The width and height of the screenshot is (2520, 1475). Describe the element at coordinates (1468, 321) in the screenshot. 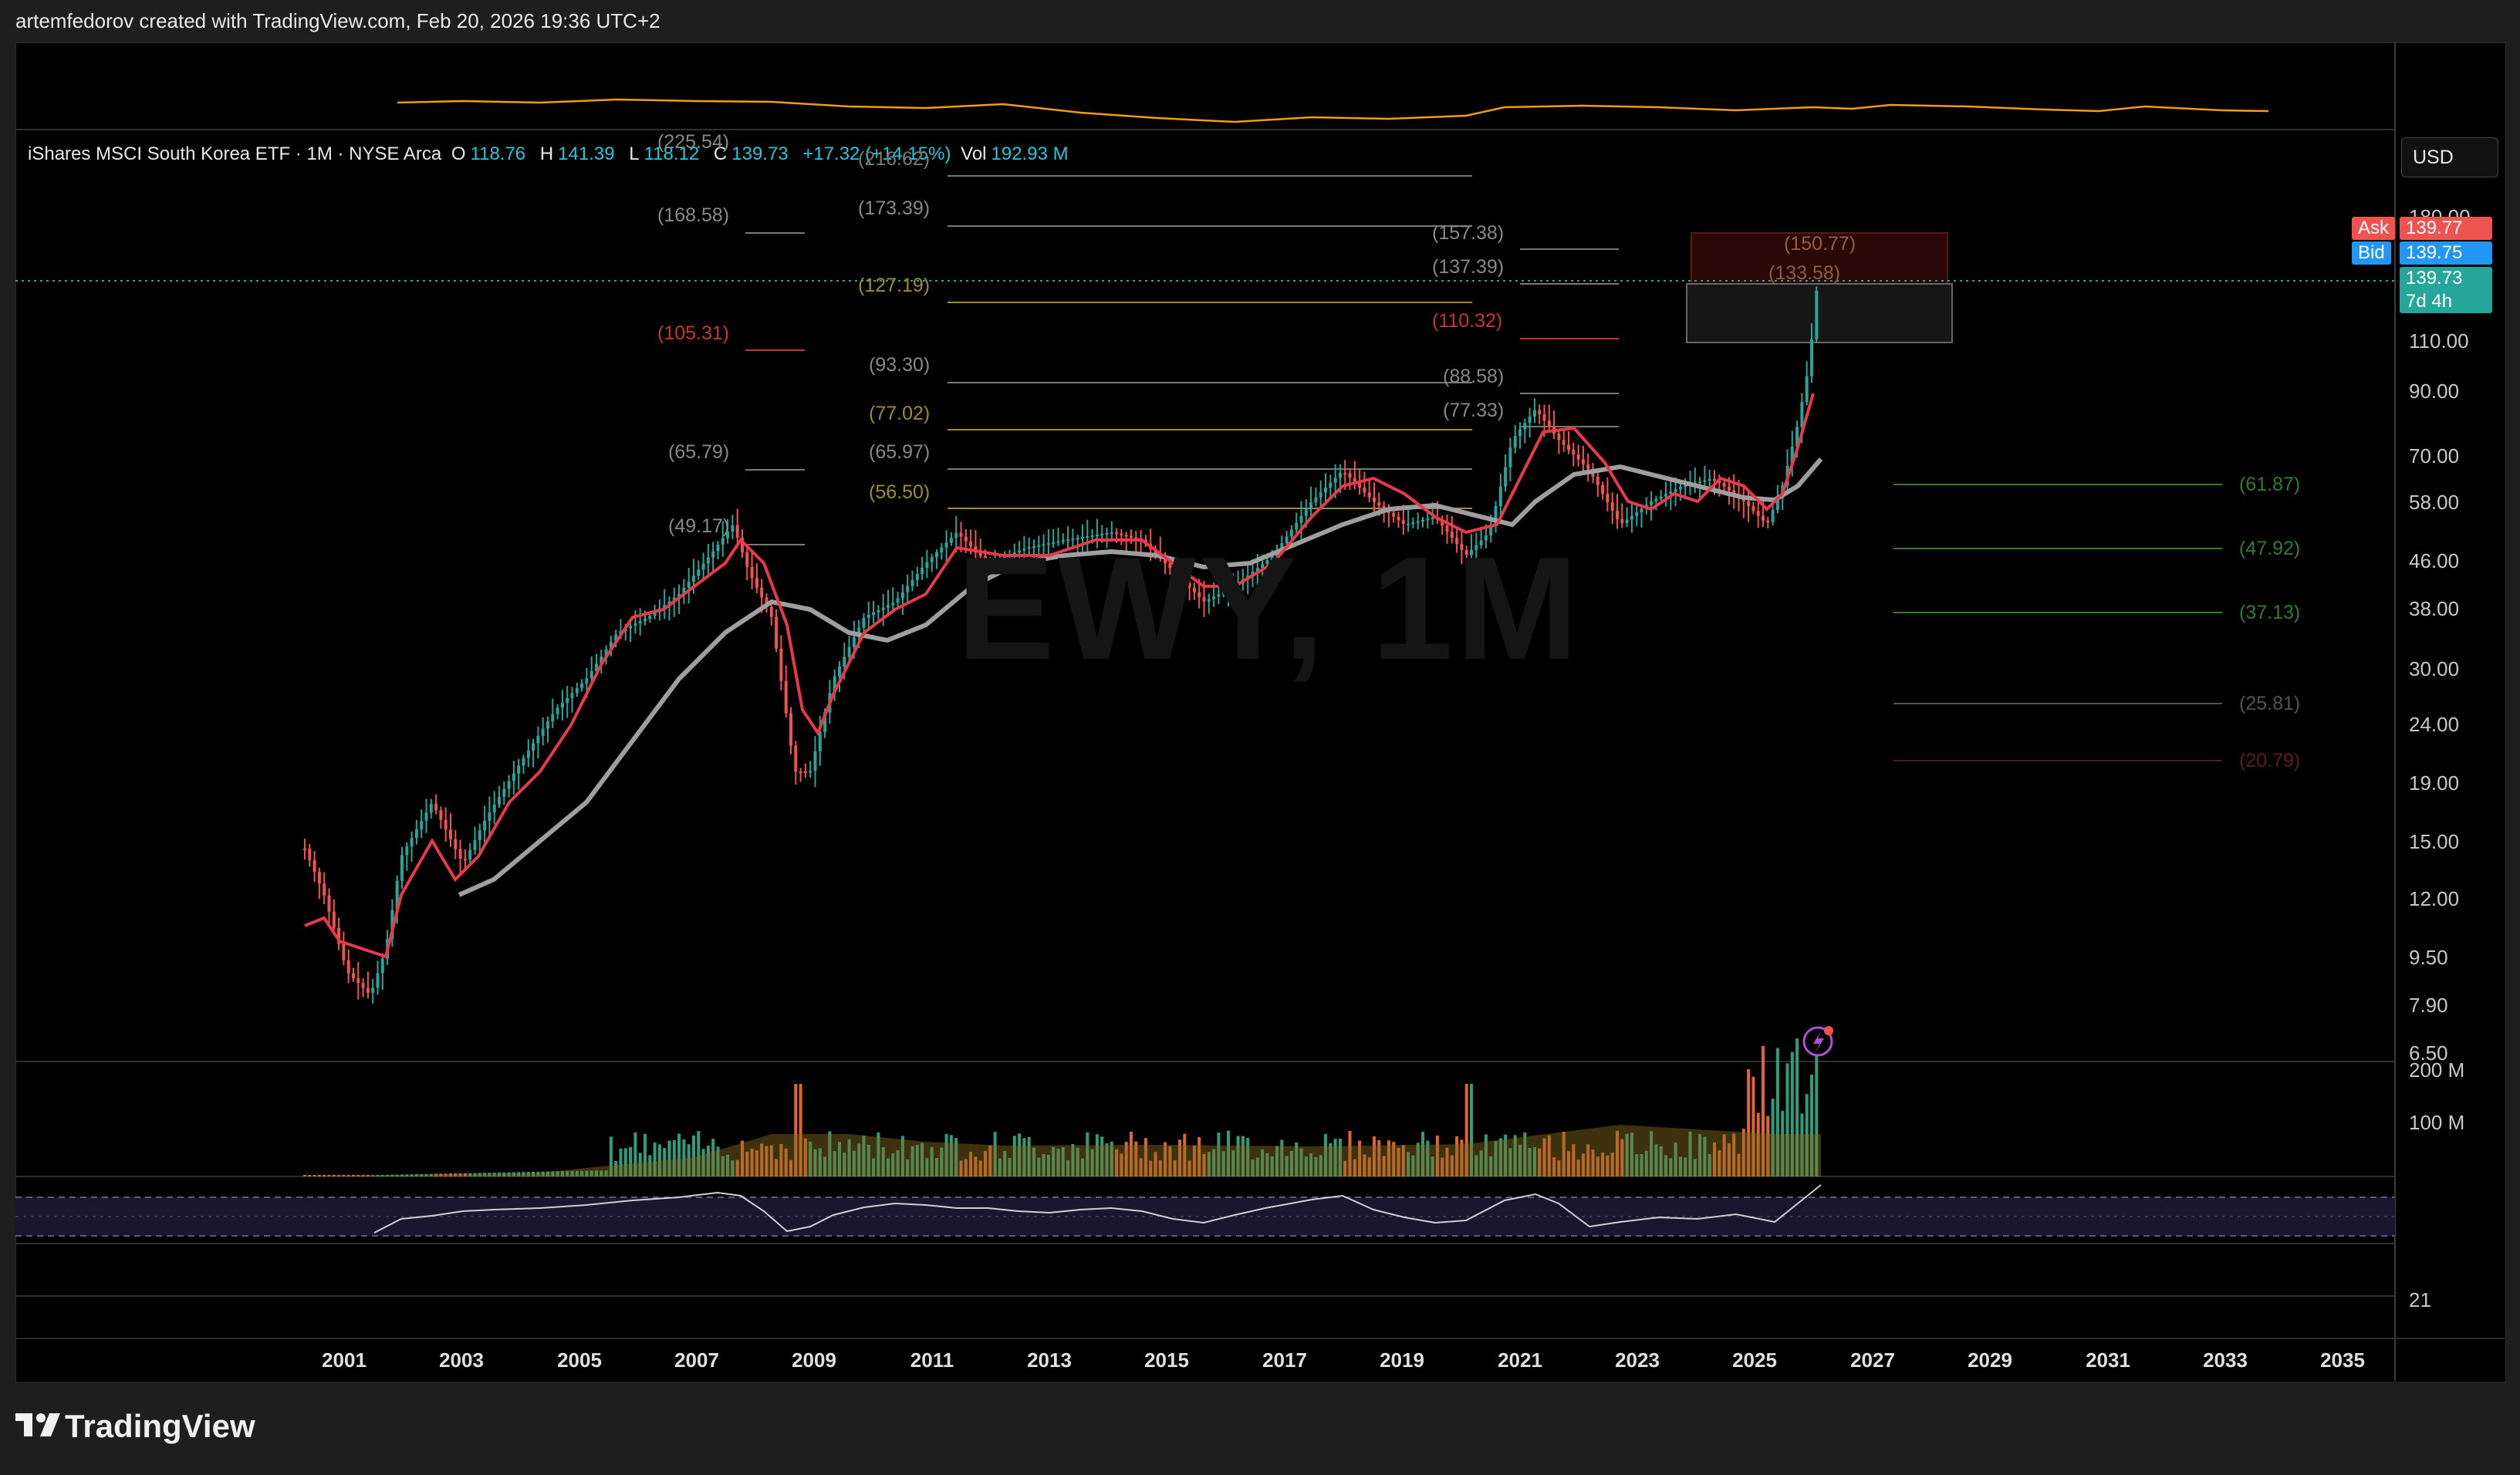

I see `fib-label: (110.32)` at that location.